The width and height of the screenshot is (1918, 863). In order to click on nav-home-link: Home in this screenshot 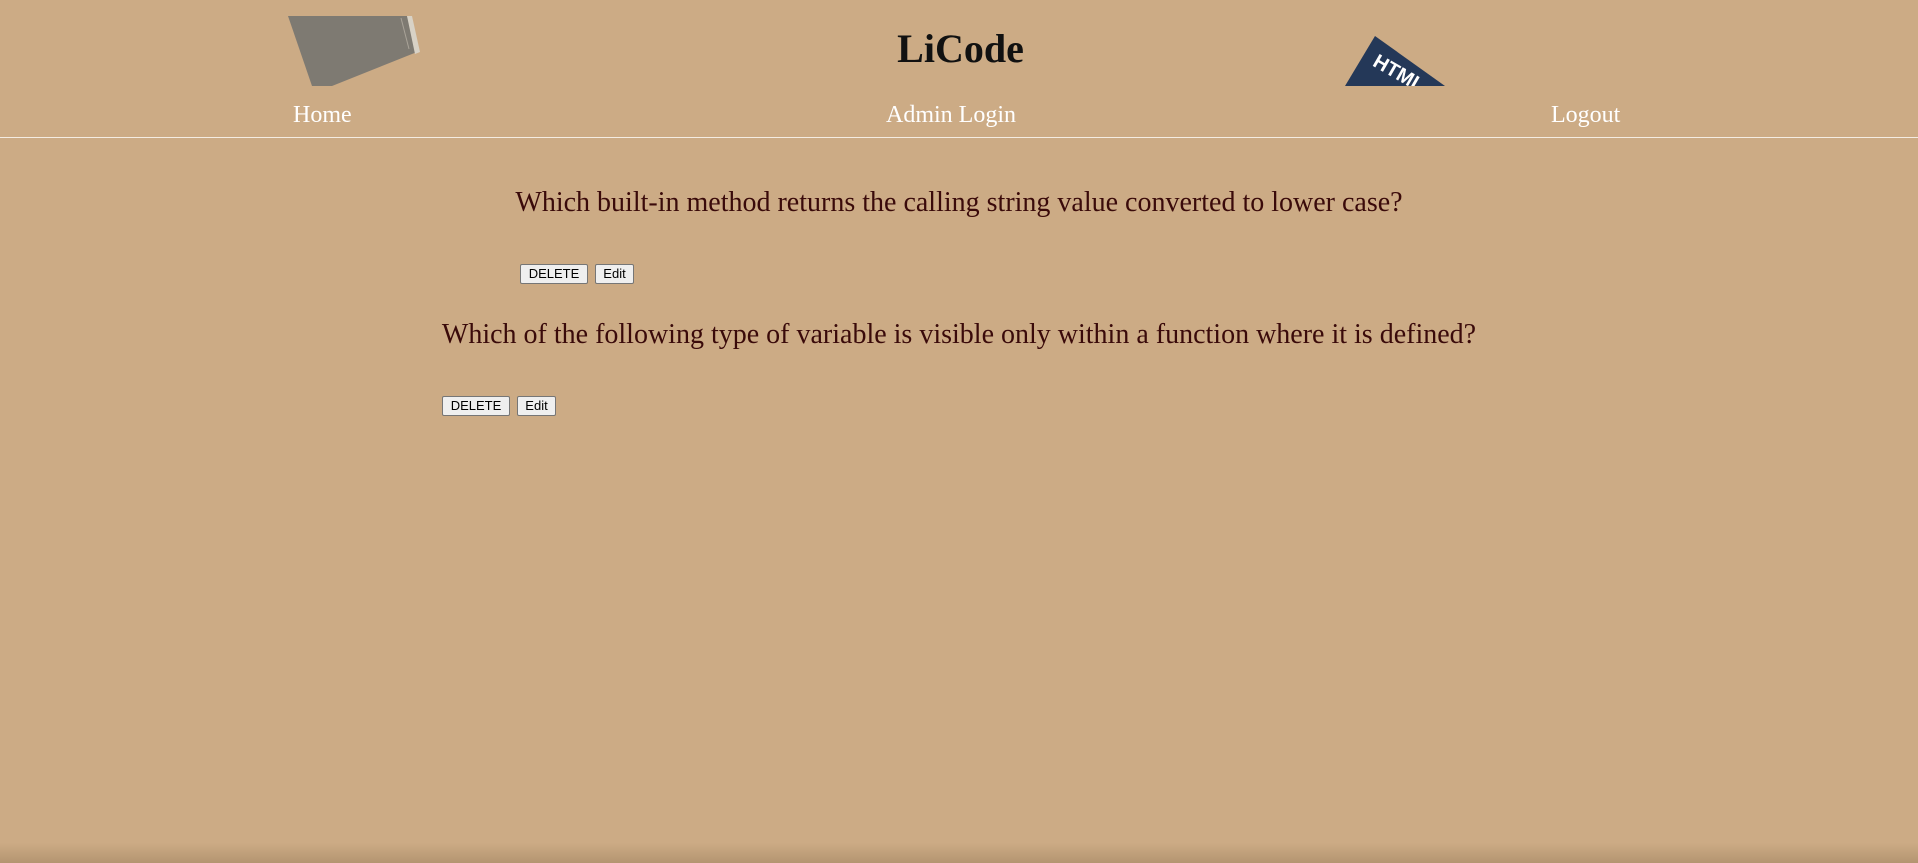, I will do `click(322, 115)`.